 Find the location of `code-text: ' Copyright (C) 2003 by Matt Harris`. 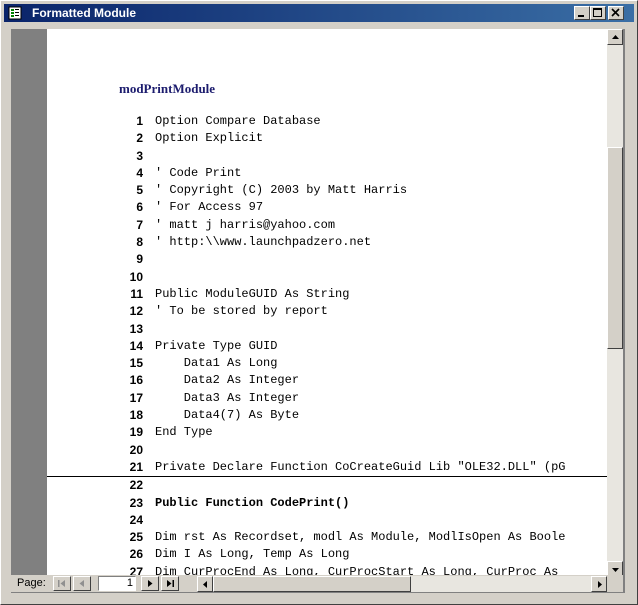

code-text: ' Copyright (C) 2003 by Matt Harris is located at coordinates (281, 190).